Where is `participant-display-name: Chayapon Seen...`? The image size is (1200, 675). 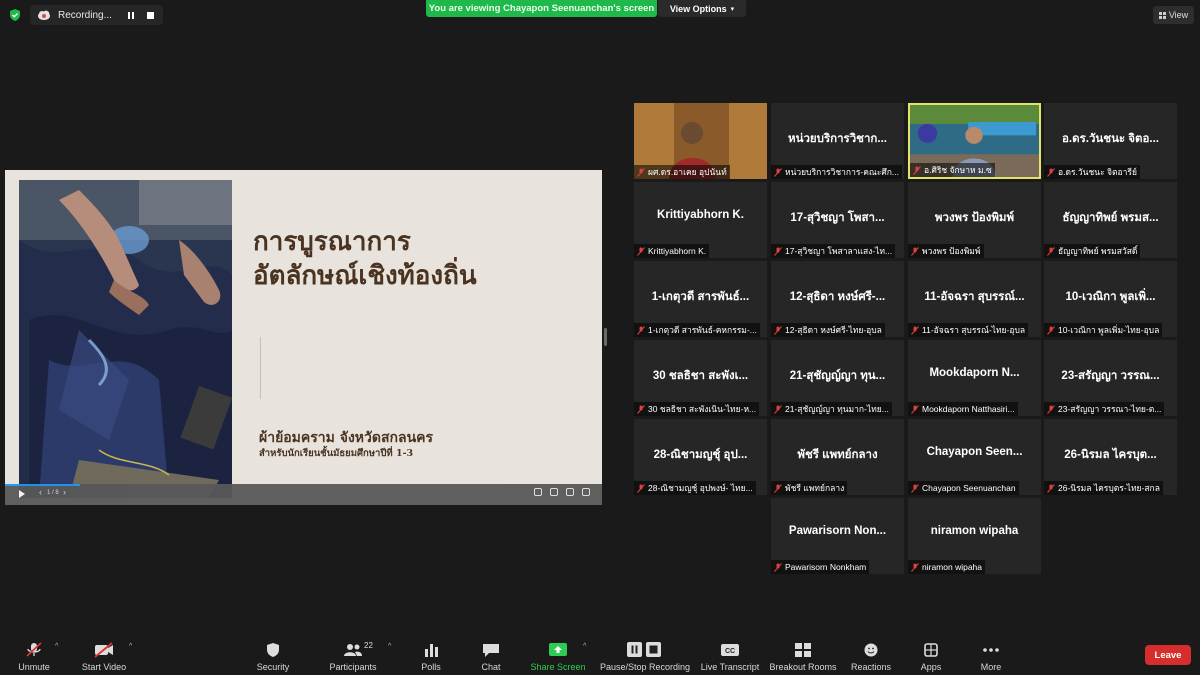
participant-display-name: Chayapon Seen... is located at coordinates (974, 452).